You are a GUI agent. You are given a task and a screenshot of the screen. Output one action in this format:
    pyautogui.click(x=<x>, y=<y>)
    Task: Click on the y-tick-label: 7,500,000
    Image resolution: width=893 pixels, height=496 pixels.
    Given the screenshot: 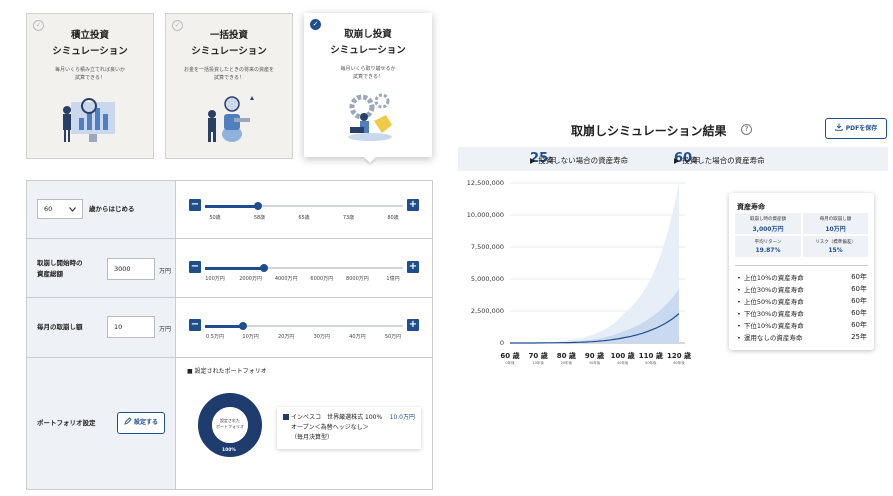 What is the action you would take?
    pyautogui.click(x=487, y=247)
    